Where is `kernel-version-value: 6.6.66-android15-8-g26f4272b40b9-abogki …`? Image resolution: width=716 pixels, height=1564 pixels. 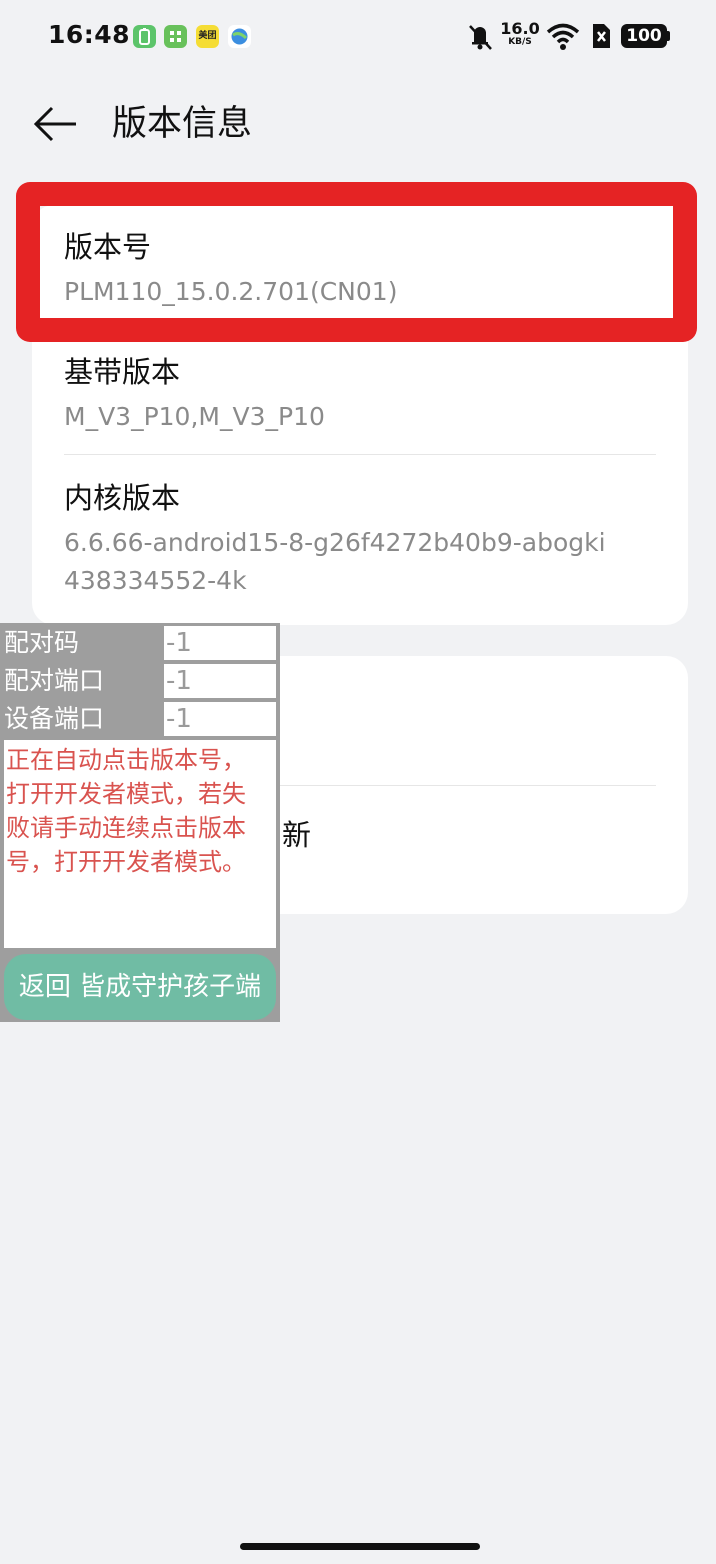 kernel-version-value: 6.6.66-android15-8-g26f4272b40b9-abogki … is located at coordinates (360, 562).